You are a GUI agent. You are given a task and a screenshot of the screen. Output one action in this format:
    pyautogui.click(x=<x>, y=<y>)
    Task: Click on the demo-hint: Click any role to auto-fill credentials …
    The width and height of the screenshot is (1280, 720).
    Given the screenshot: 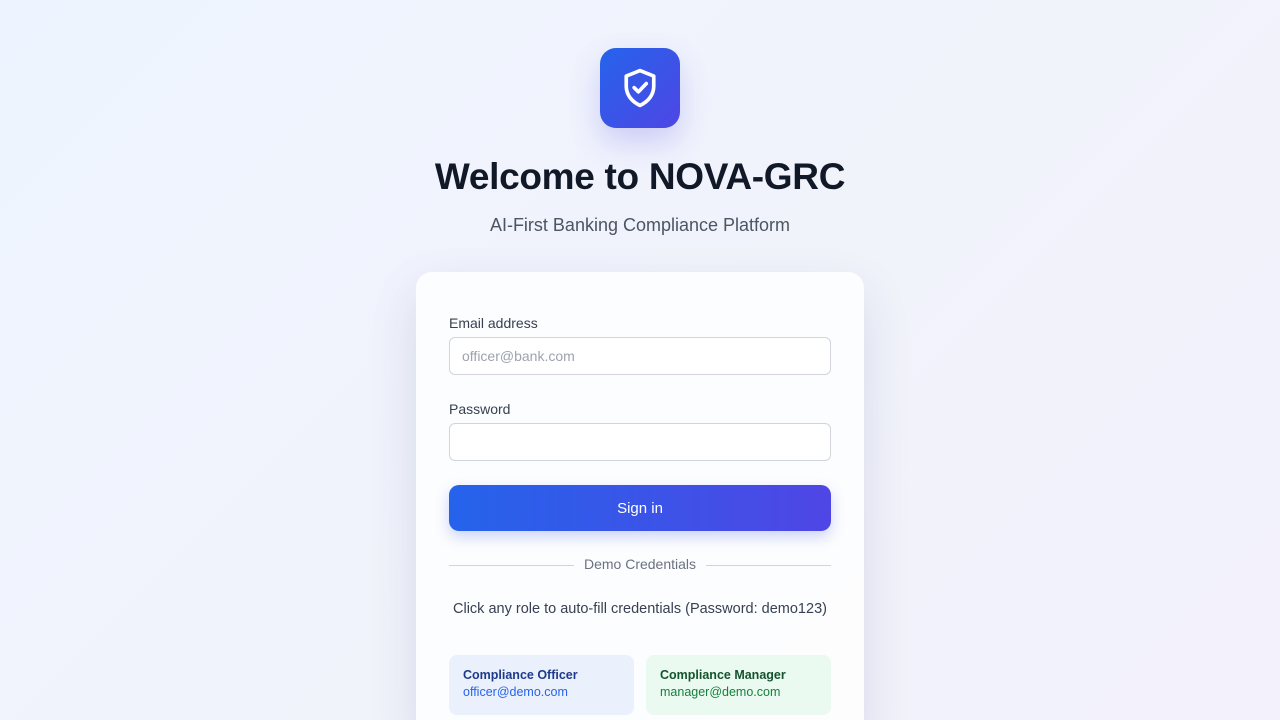 What is the action you would take?
    pyautogui.click(x=640, y=609)
    